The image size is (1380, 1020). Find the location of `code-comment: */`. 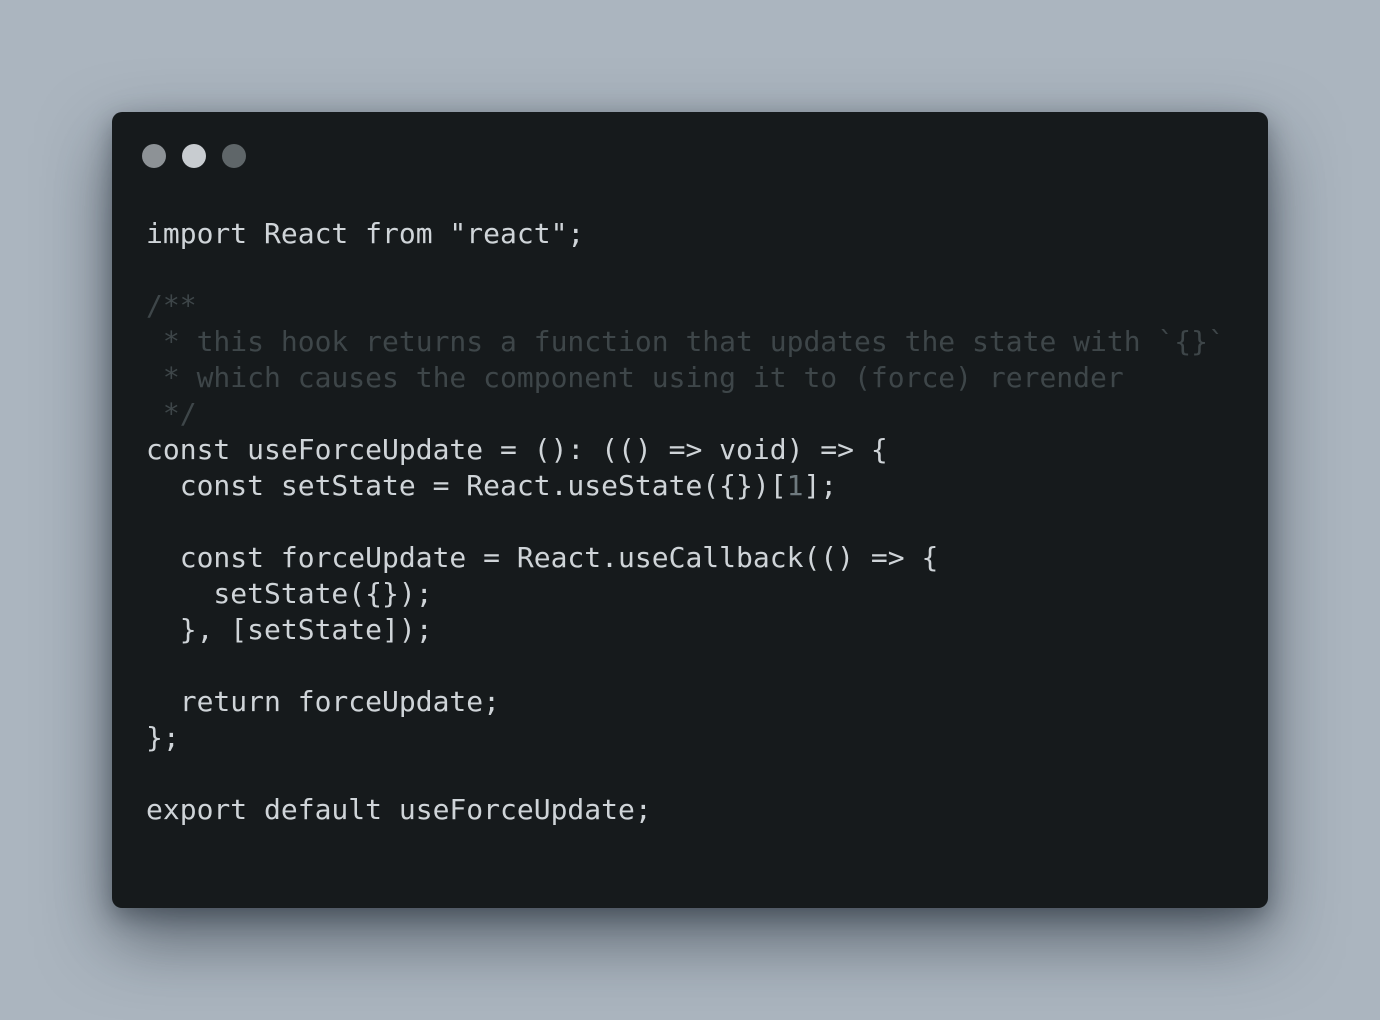

code-comment: */ is located at coordinates (171, 413).